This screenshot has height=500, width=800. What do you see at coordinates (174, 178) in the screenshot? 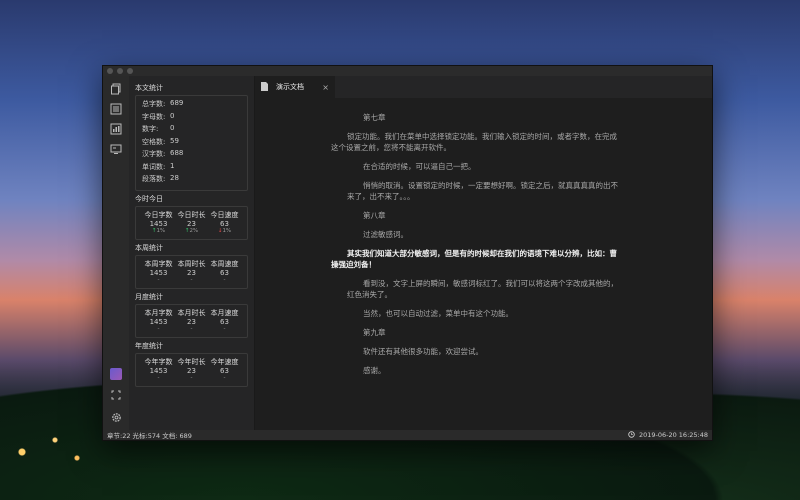
I see `stat-value: 28` at bounding box center [174, 178].